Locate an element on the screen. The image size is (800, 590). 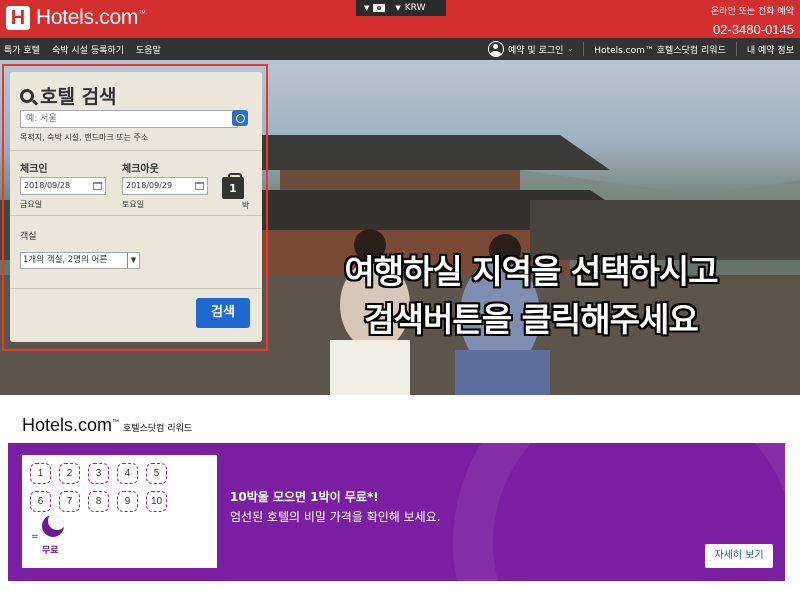
checkin-date-value: 2018/09/28 is located at coordinates (47, 185).